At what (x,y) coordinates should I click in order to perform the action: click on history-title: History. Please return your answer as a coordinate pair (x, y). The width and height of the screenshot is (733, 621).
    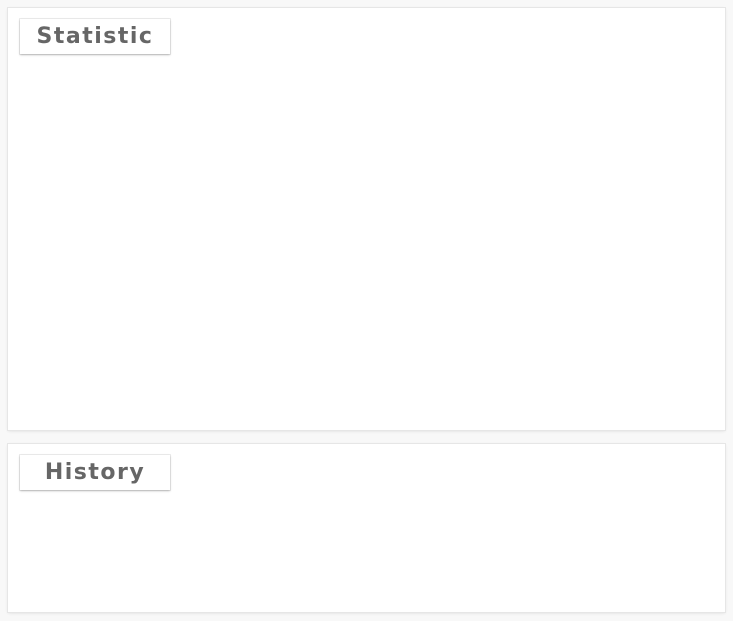
    Looking at the image, I should click on (95, 472).